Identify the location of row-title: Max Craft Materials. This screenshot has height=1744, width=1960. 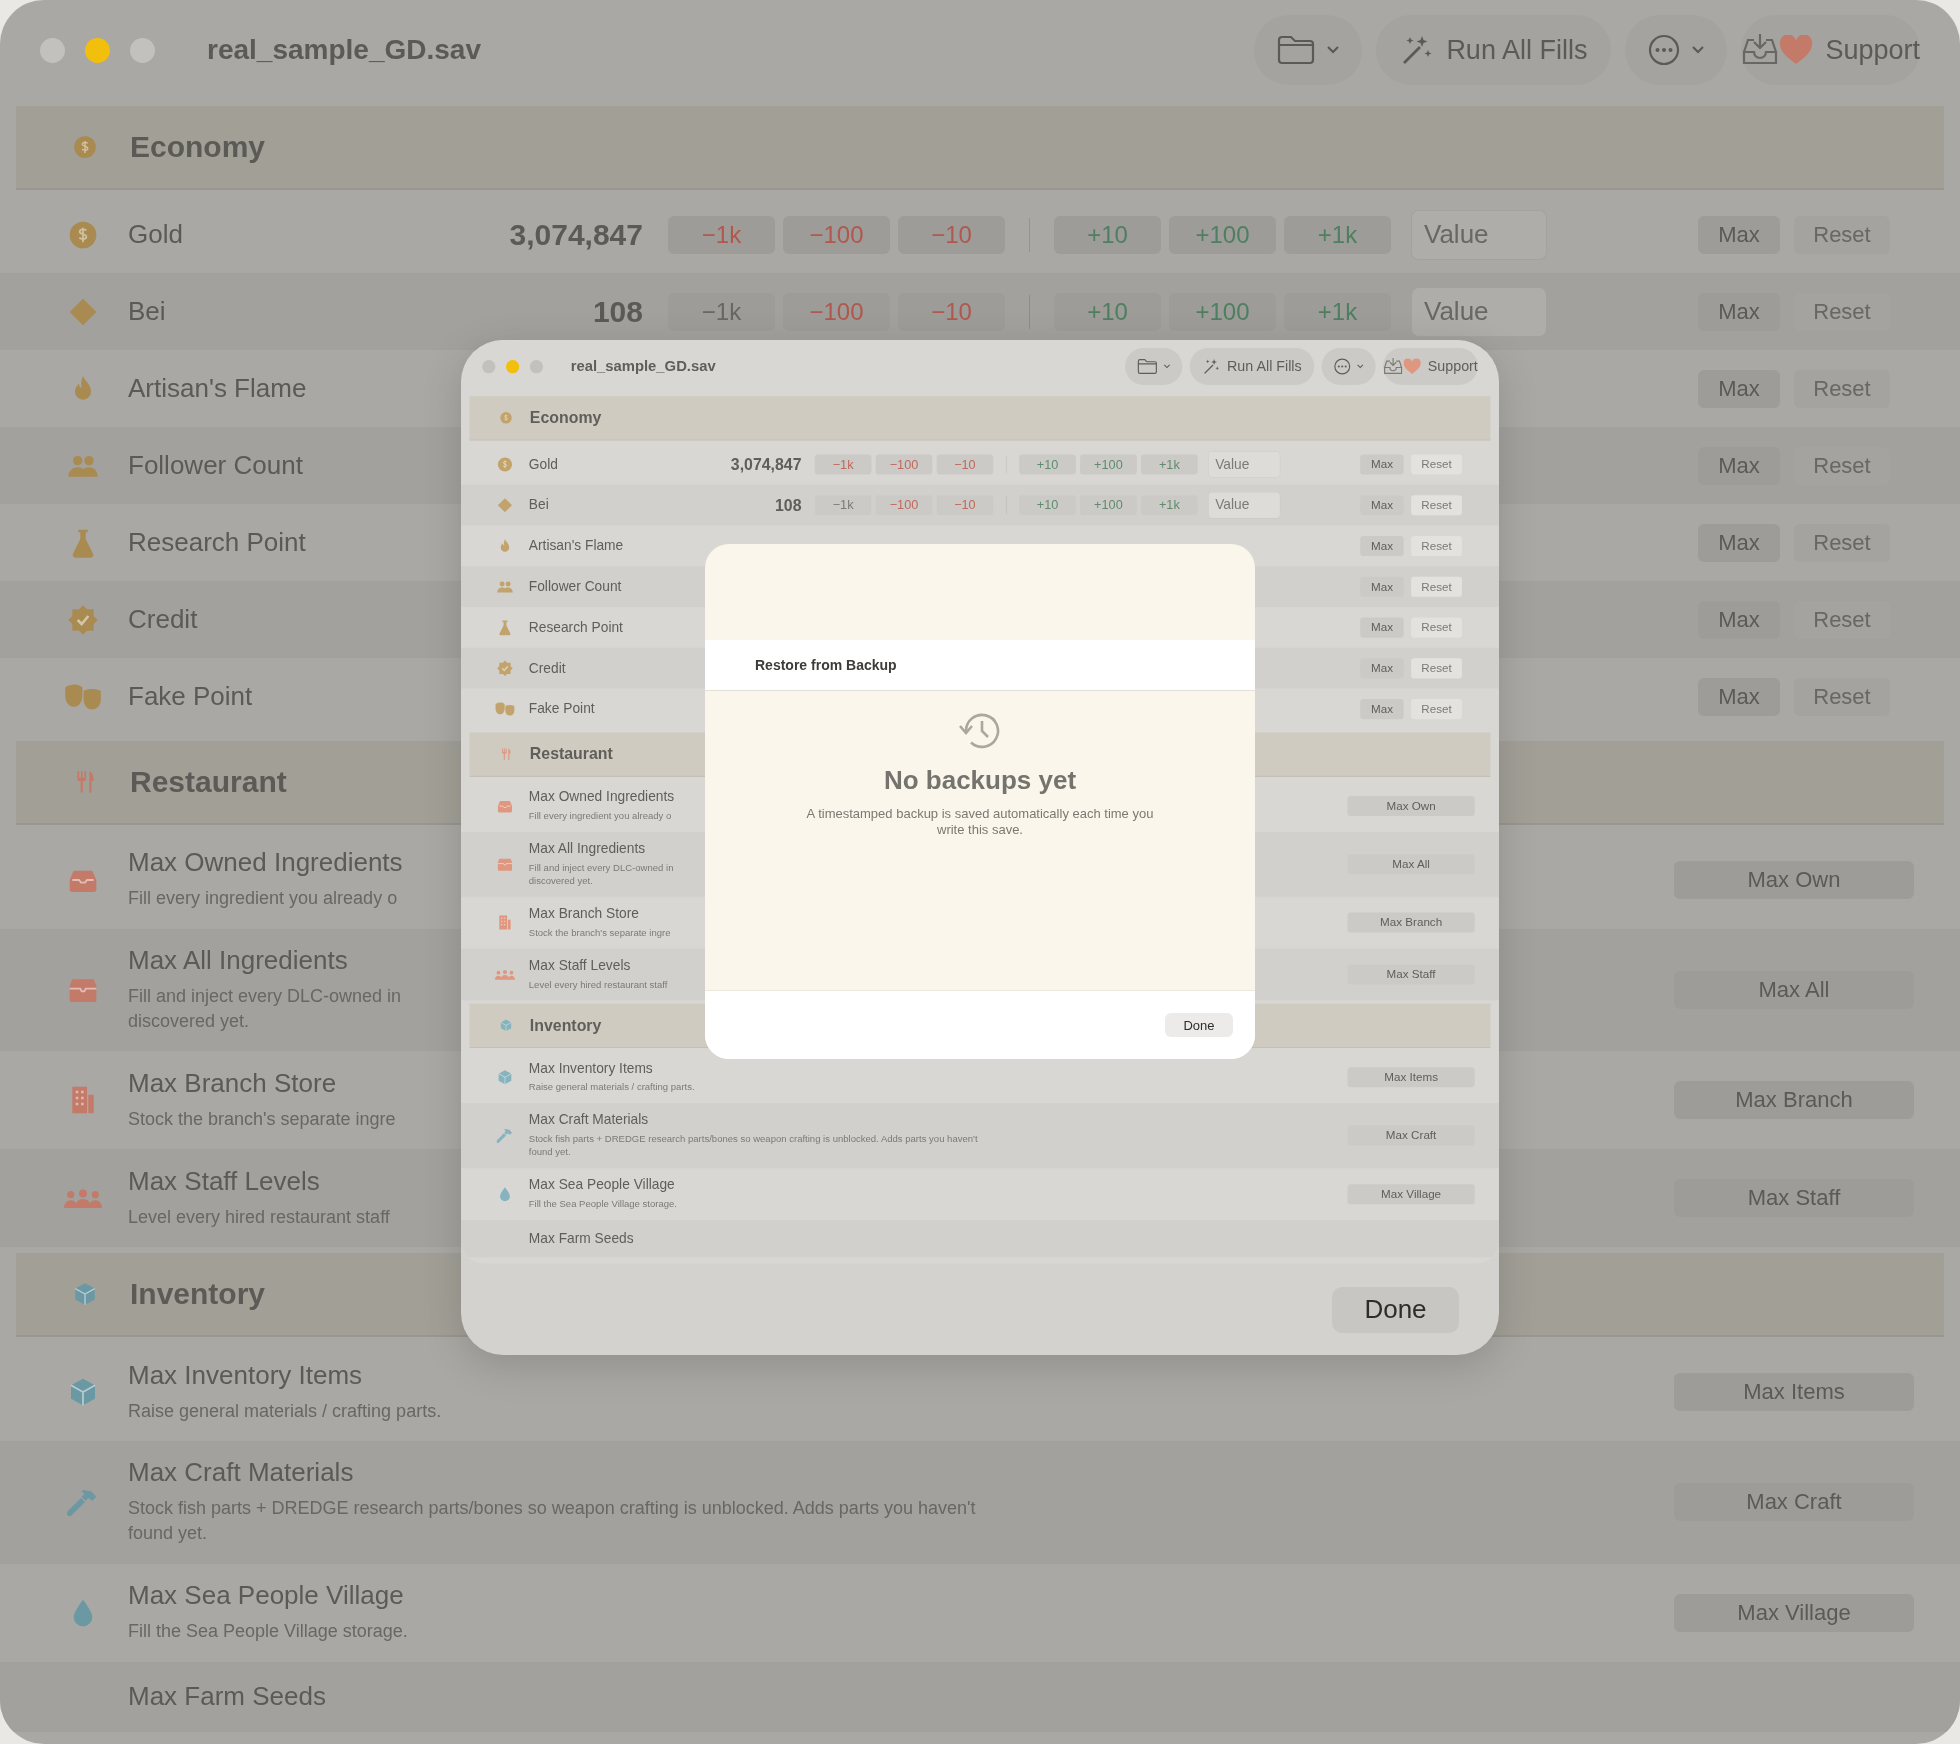
(241, 1473).